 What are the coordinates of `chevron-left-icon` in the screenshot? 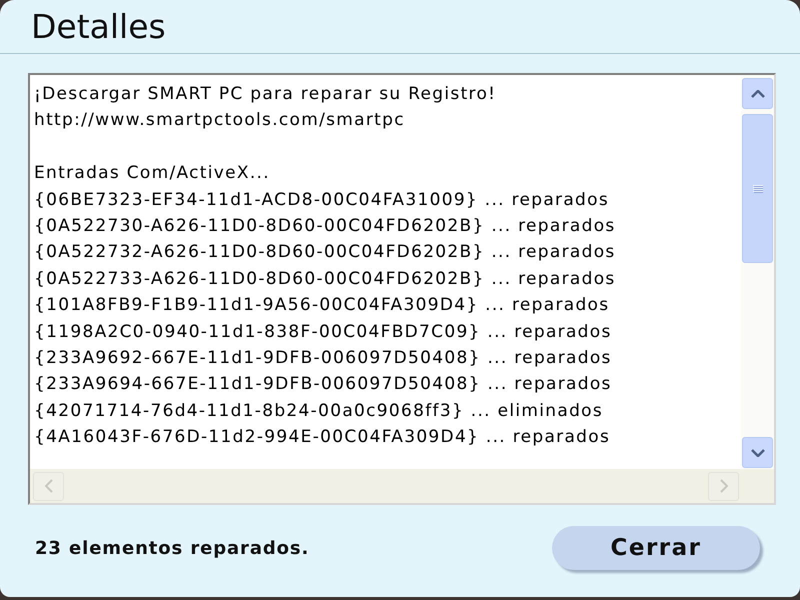 It's located at (48, 486).